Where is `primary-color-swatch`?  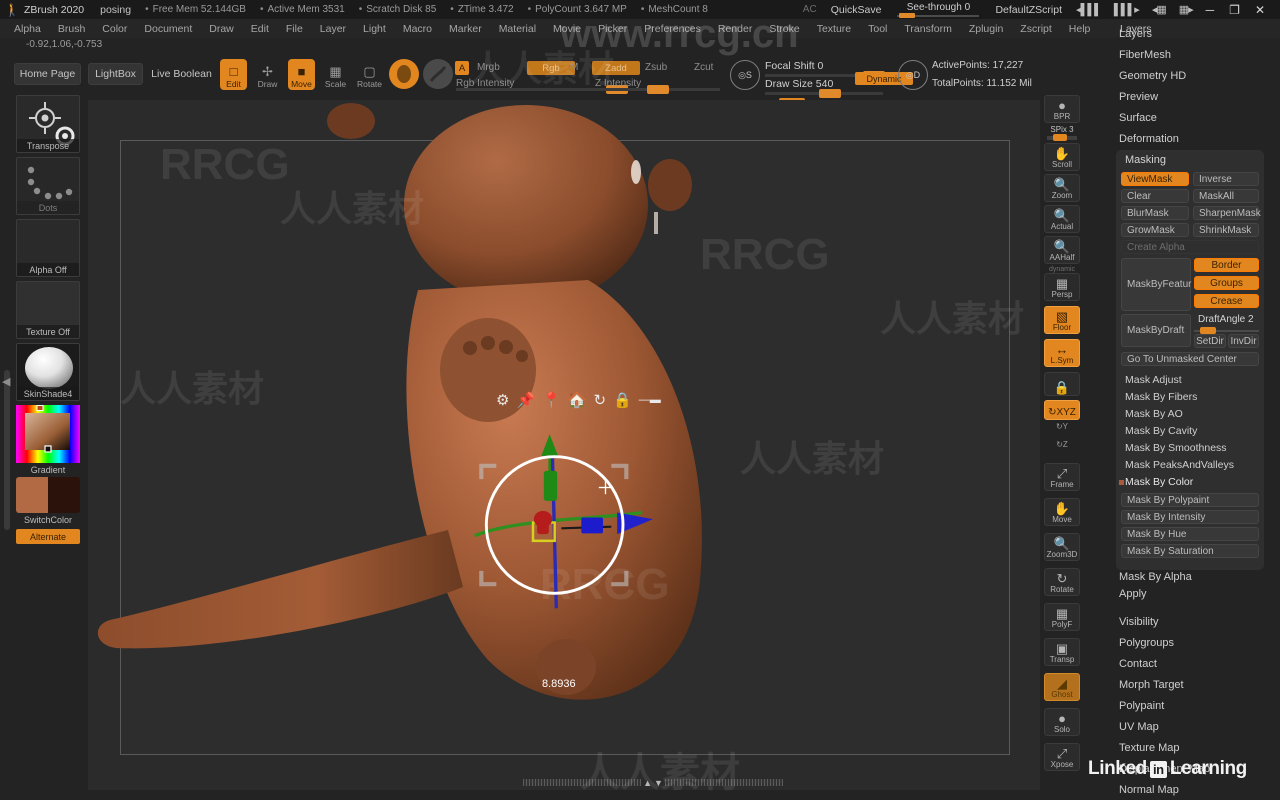 primary-color-swatch is located at coordinates (32, 495).